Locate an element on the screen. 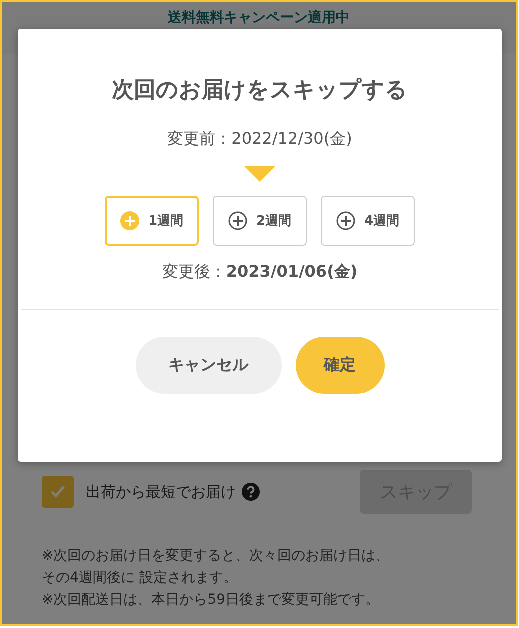 The height and width of the screenshot is (628, 519). check-icon is located at coordinates (58, 492).